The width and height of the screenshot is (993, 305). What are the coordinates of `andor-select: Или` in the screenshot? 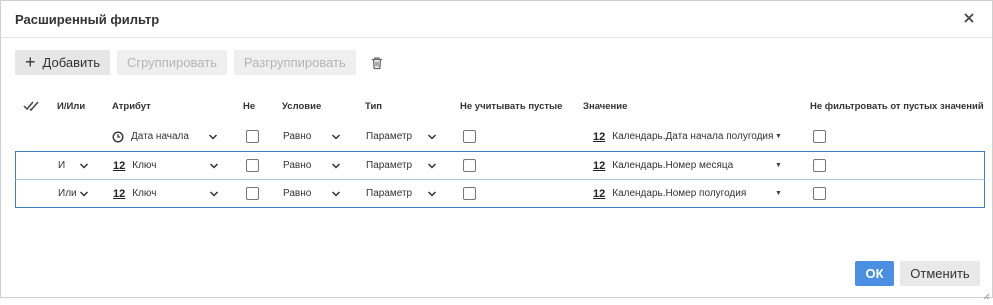 It's located at (67, 193).